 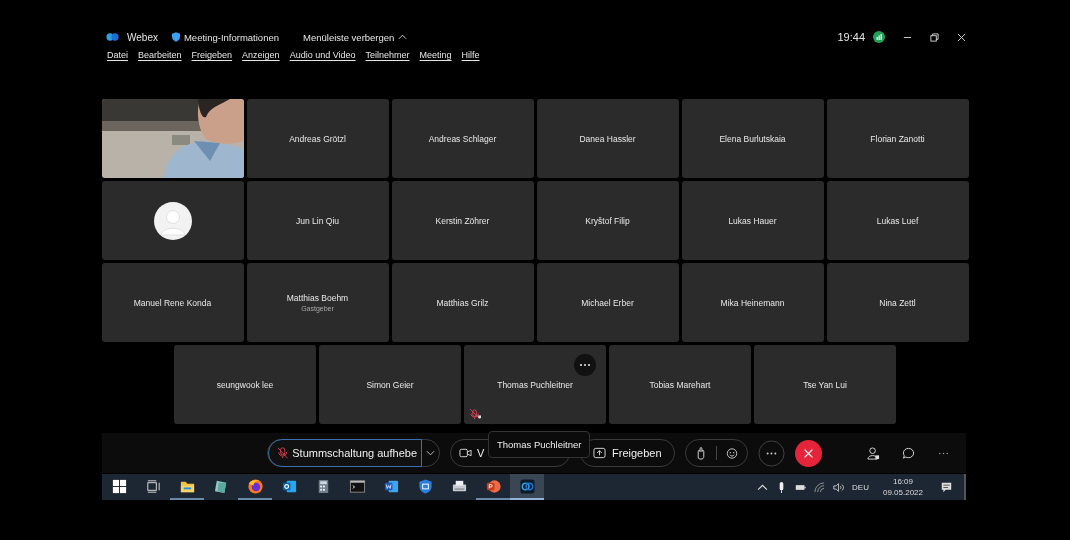 I want to click on participant-name: Tse Yan Lui, so click(x=825, y=384).